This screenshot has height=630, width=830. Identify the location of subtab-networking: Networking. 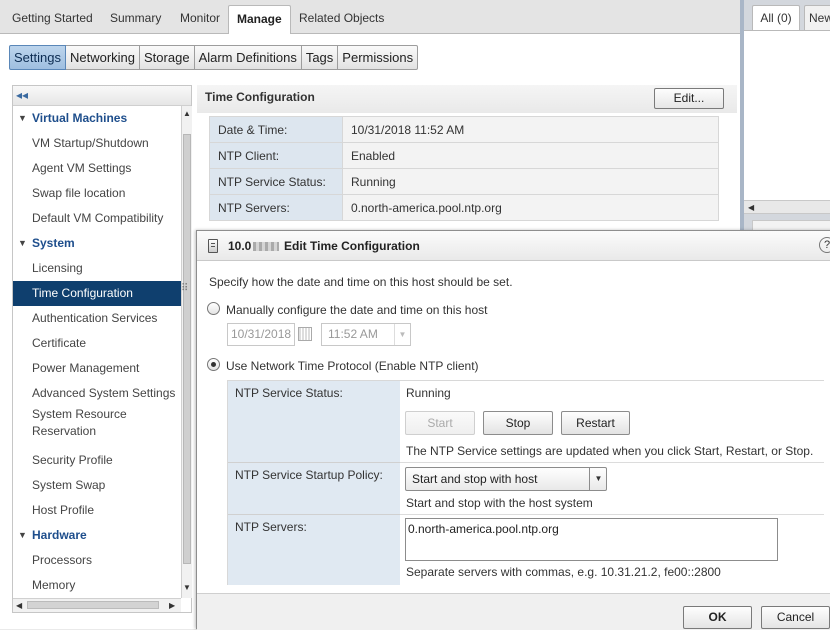
(103, 57).